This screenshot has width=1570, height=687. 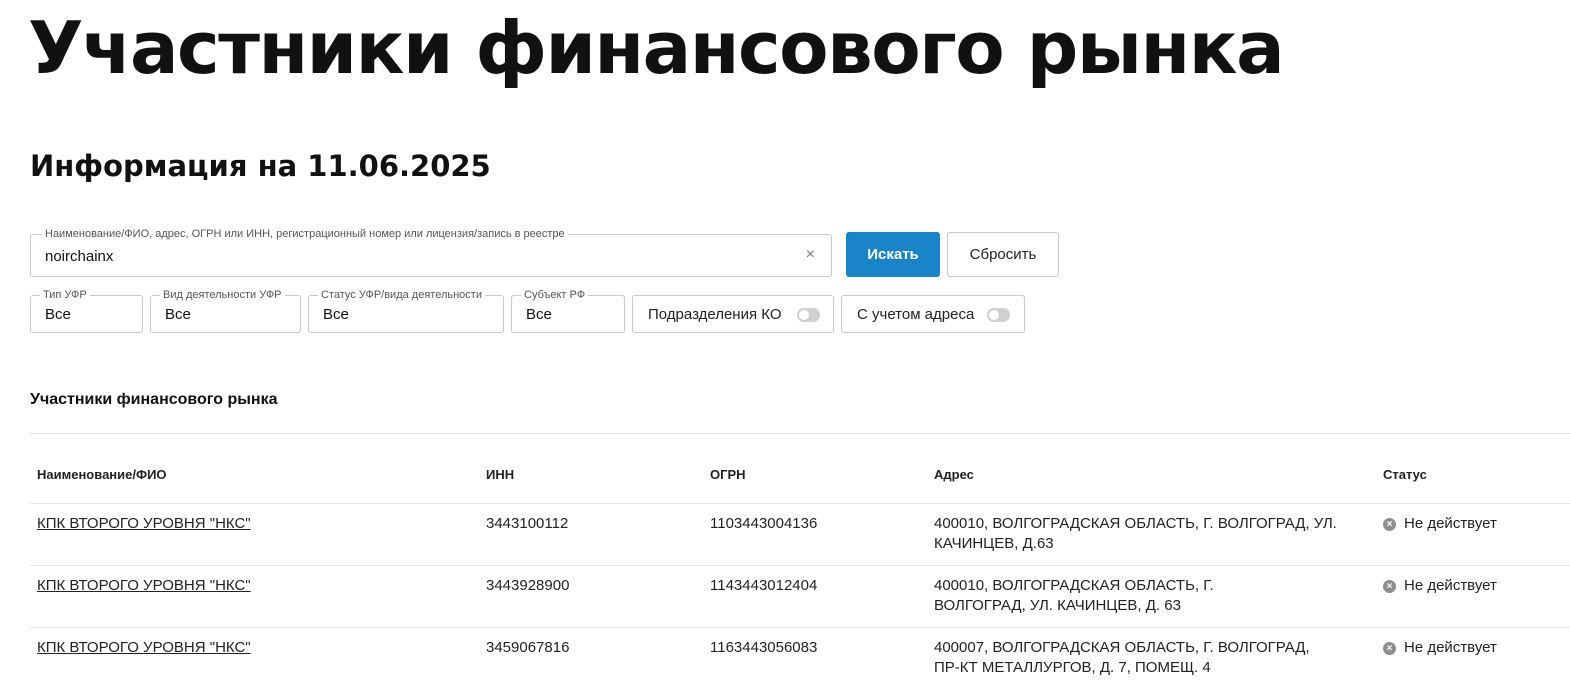 What do you see at coordinates (568, 310) in the screenshot?
I see `filter-region-select: Субъект РФ Все` at bounding box center [568, 310].